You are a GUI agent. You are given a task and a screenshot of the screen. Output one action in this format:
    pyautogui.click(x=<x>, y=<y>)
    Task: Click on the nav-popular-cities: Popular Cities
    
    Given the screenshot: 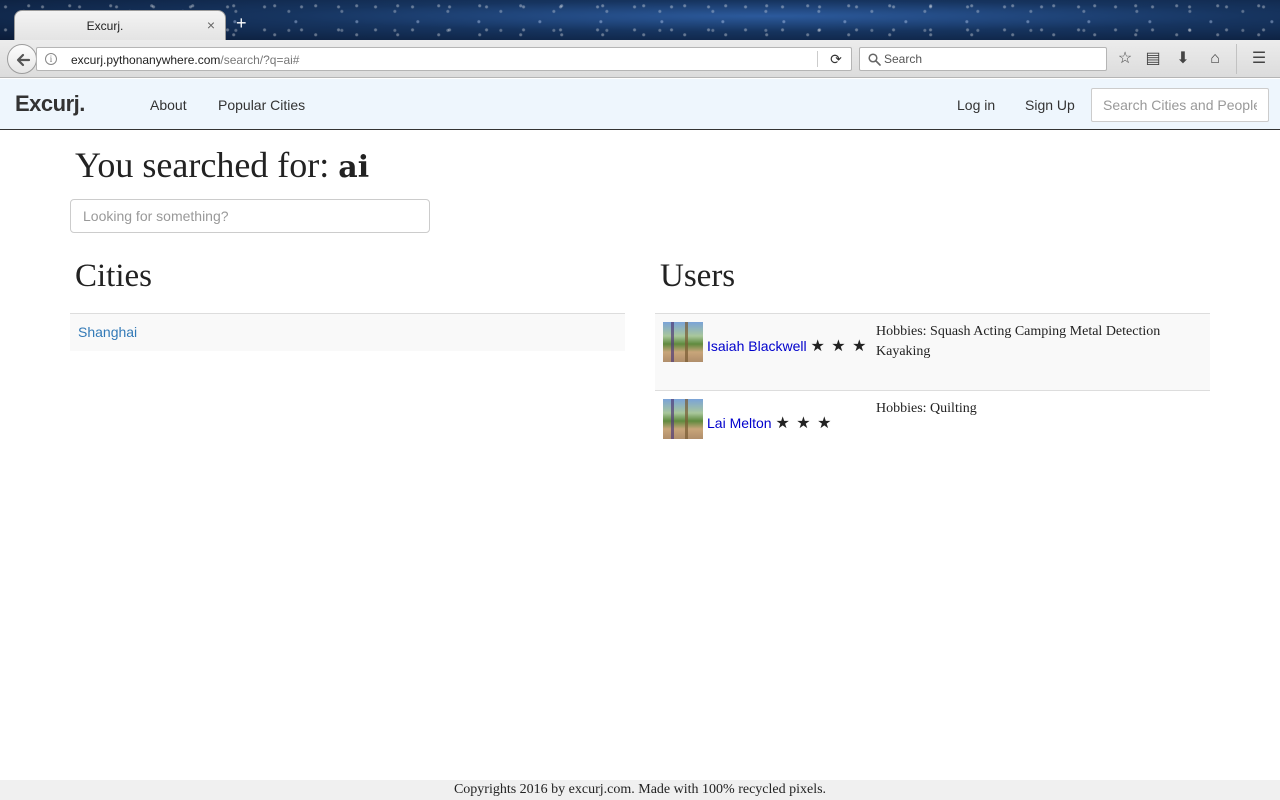 What is the action you would take?
    pyautogui.click(x=261, y=105)
    